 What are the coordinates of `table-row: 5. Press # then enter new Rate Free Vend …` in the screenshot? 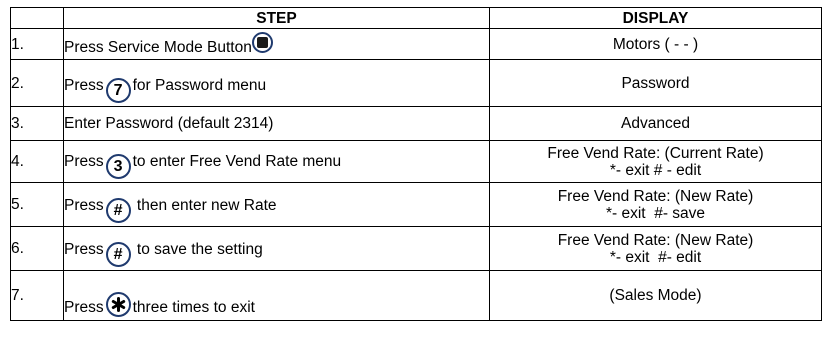 It's located at (416, 204).